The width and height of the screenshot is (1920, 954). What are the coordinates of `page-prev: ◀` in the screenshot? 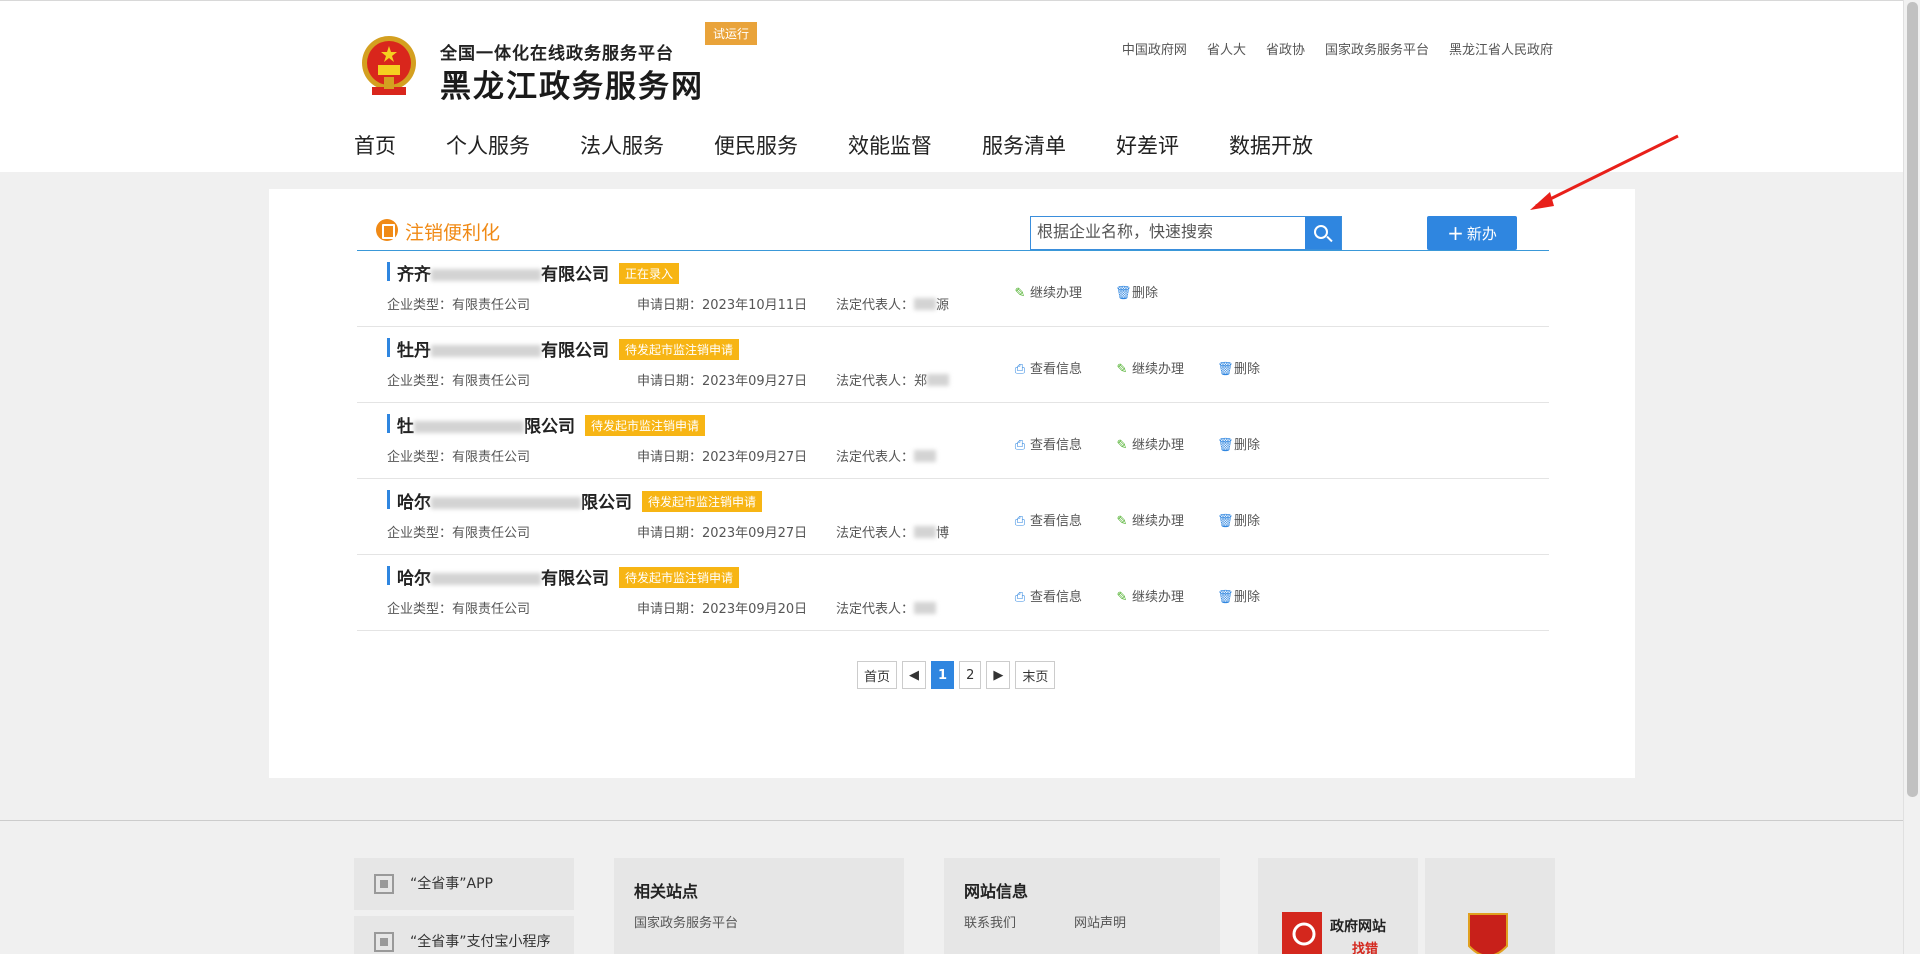 It's located at (914, 675).